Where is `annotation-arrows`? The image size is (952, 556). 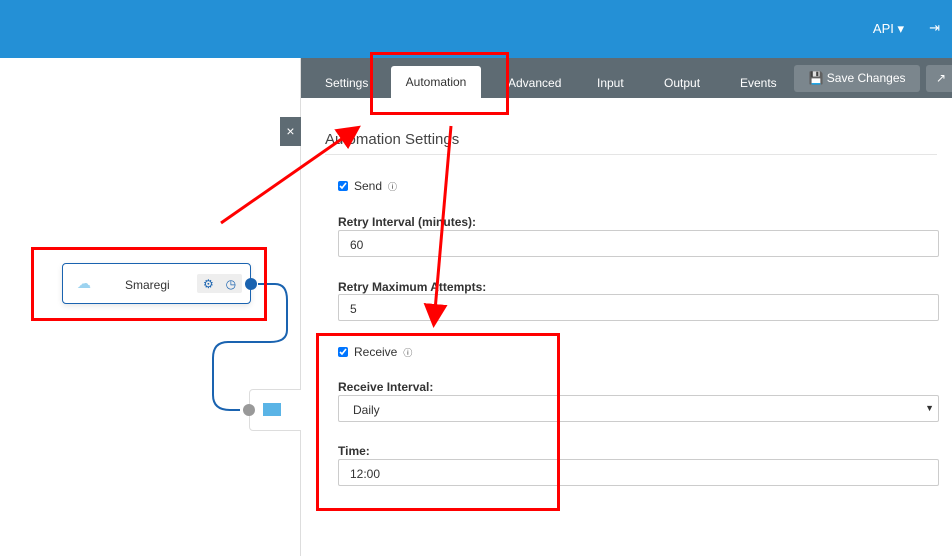 annotation-arrows is located at coordinates (336, 226).